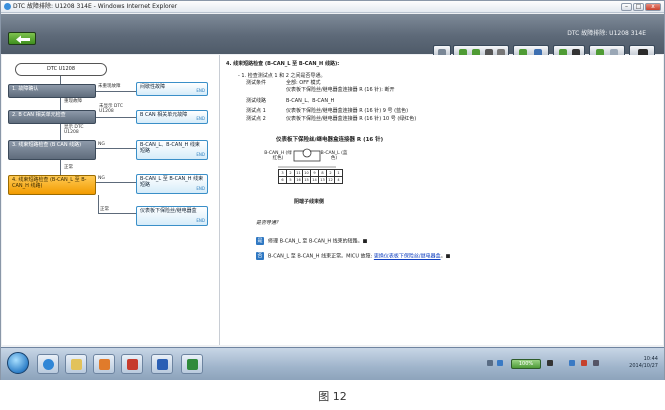 The image size is (665, 410). I want to click on connector-label-right: B-CAN_L (蓝色), so click(334, 156).